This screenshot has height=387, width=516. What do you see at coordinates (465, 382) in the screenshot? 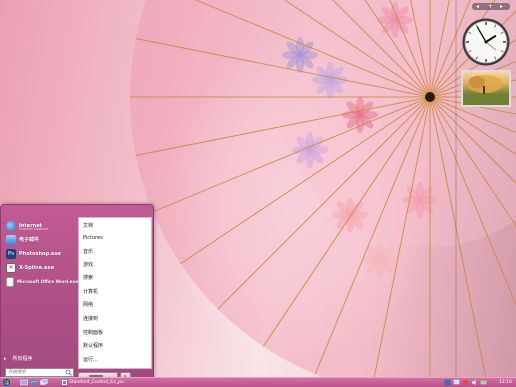
I see `security-tray-icon` at bounding box center [465, 382].